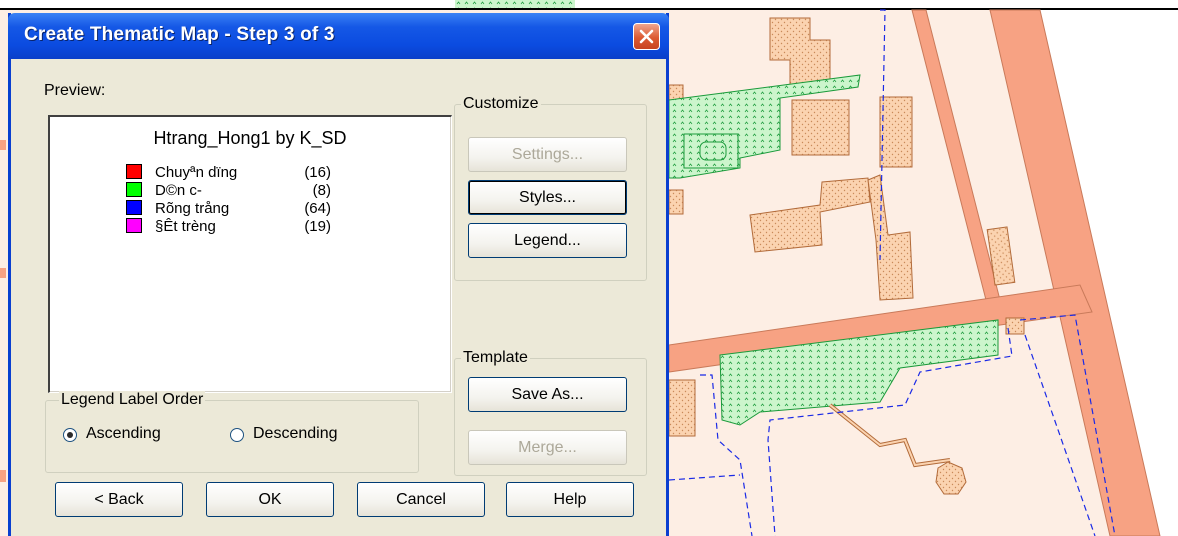 The width and height of the screenshot is (1178, 536). I want to click on close-icon, so click(646, 36).